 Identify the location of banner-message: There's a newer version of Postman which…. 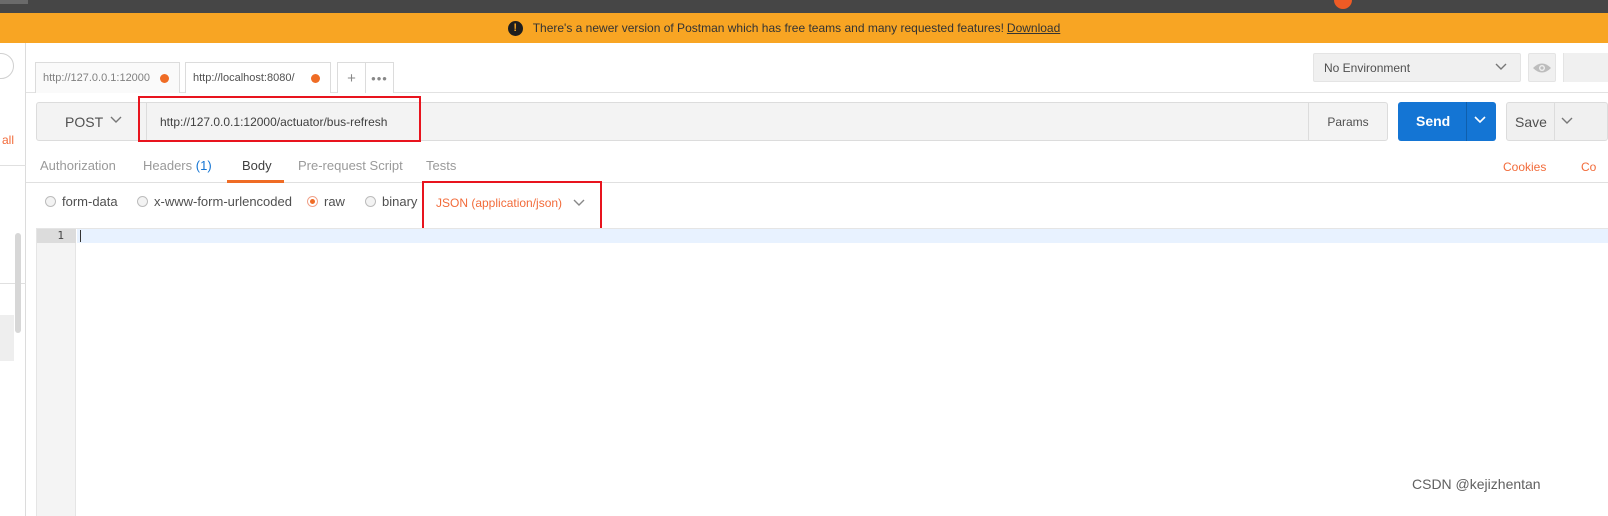
(768, 28).